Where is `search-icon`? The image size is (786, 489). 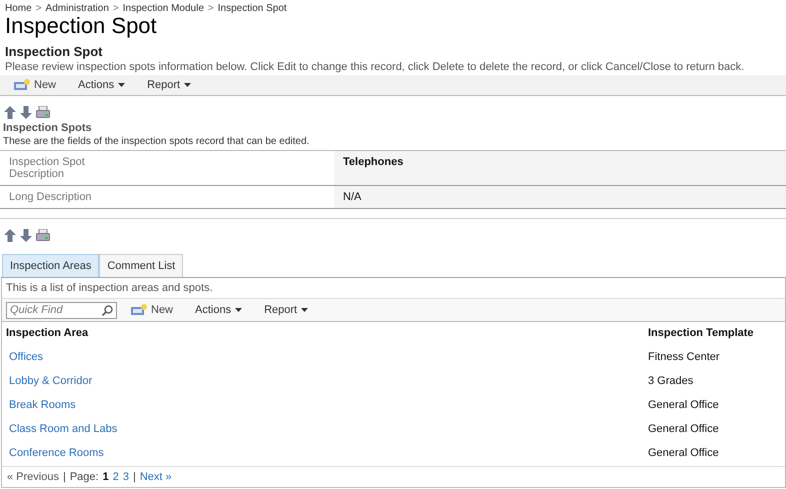
search-icon is located at coordinates (107, 310).